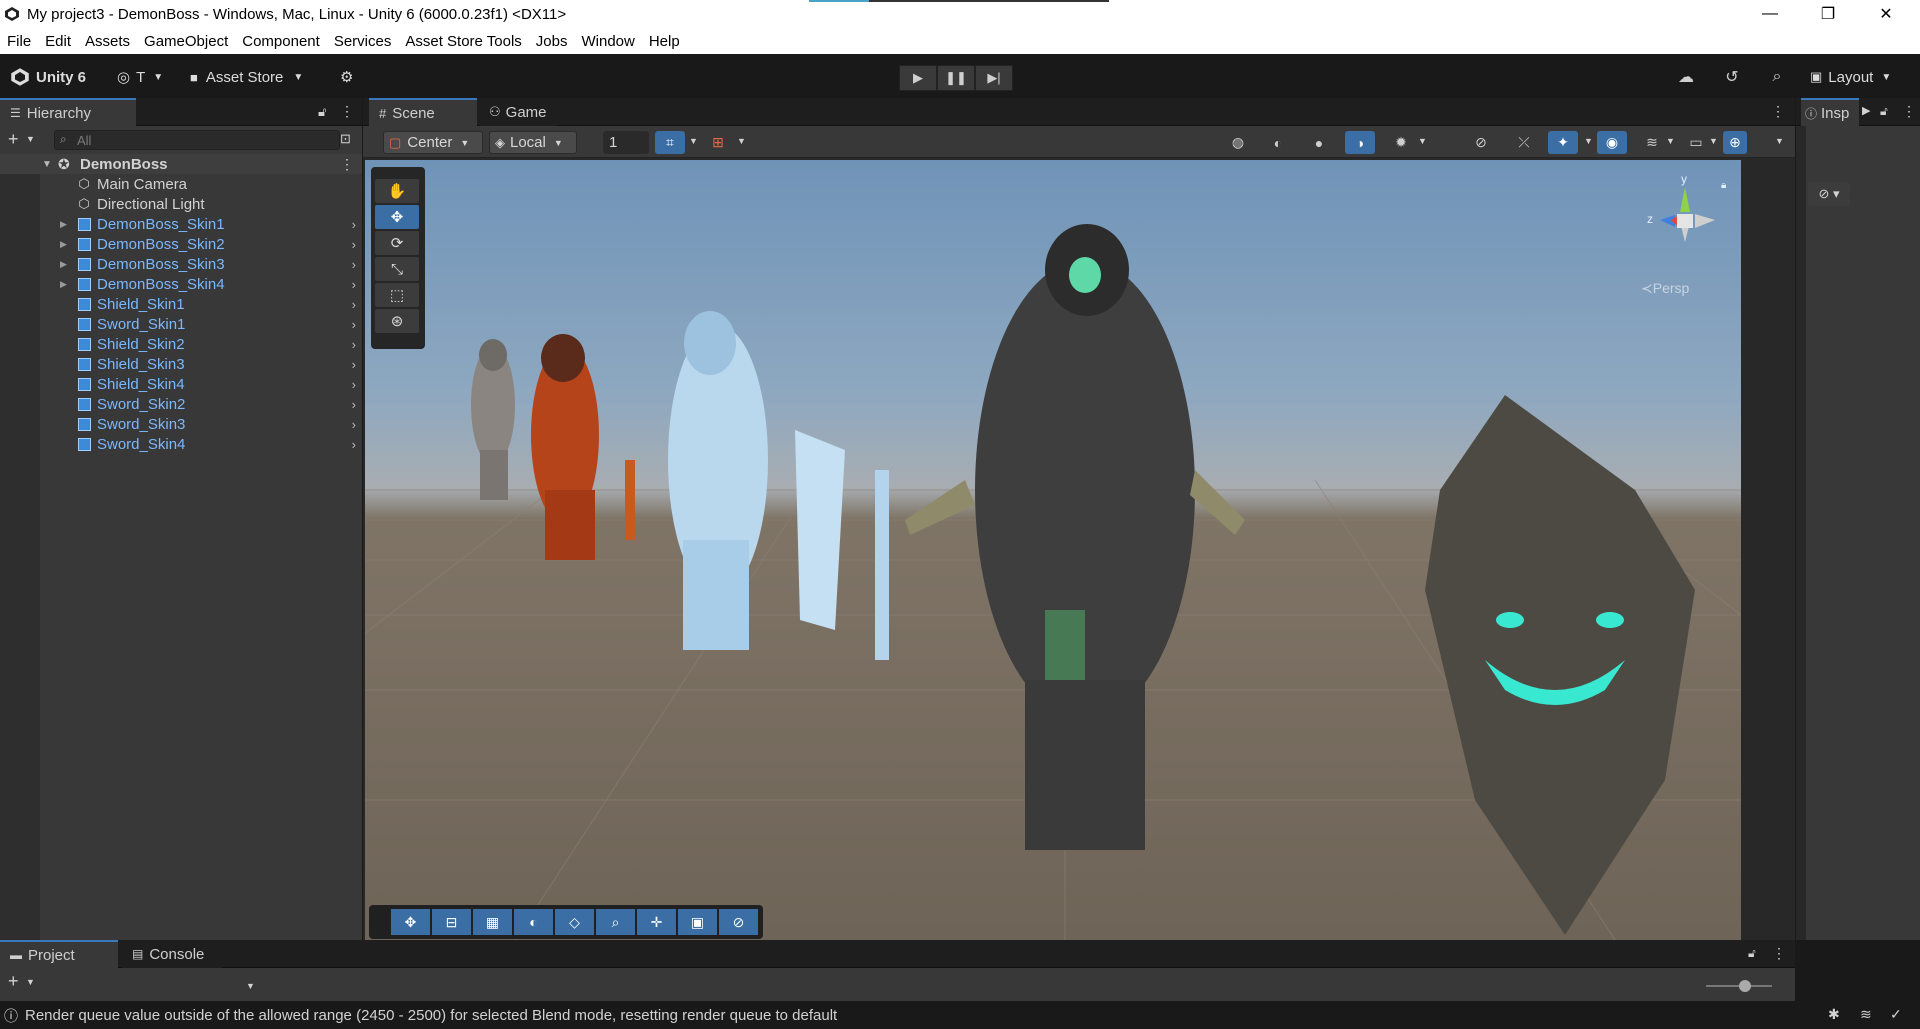 This screenshot has height=1029, width=1920. What do you see at coordinates (1665, 288) in the screenshot?
I see `projection-toggle: ≺Persp` at bounding box center [1665, 288].